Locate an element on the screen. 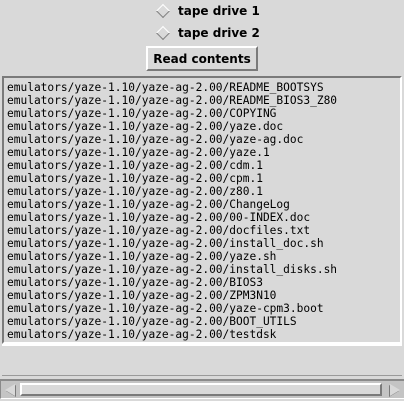 The image size is (404, 401). radio-tape-drive-1: tape drive 1 is located at coordinates (207, 11).